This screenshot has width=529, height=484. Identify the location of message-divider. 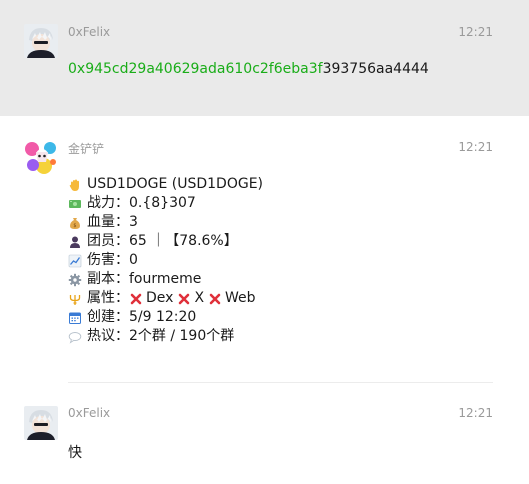
(280, 382).